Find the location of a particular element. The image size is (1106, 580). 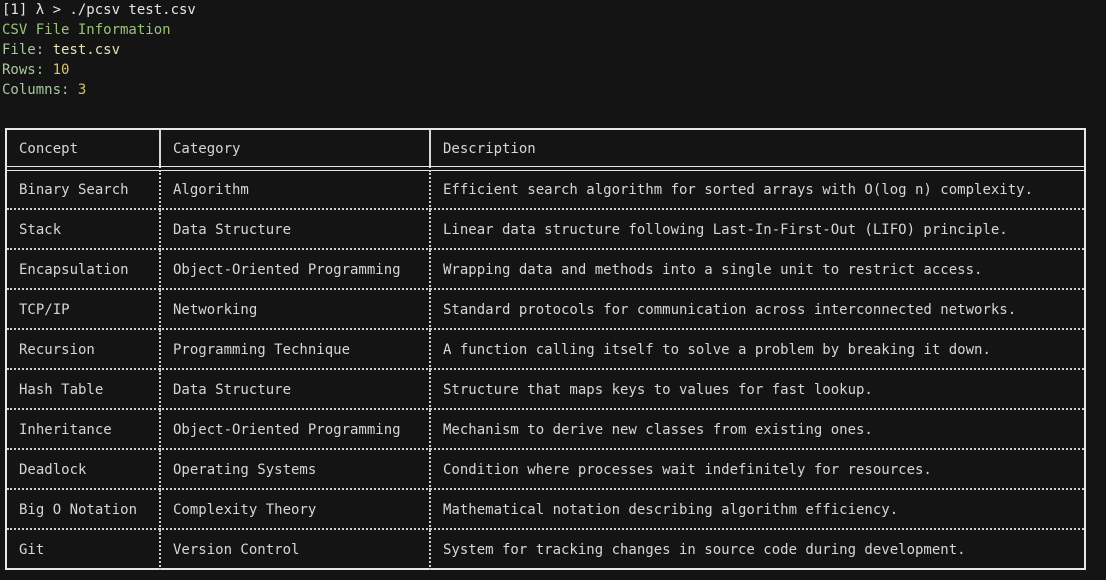

cell-concept: Binary Search is located at coordinates (74, 190).